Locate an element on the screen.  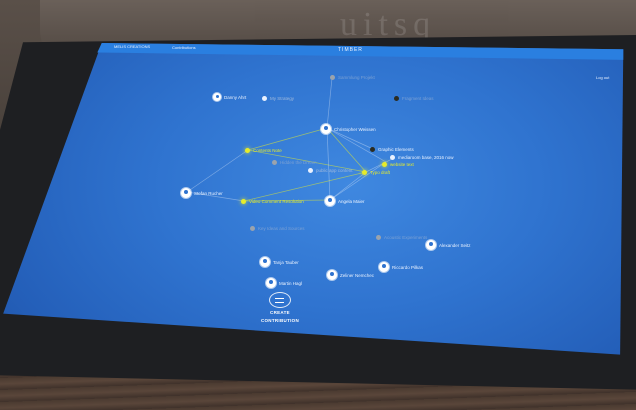
user-node: Zeliner Nemchec is located at coordinates (350, 275).